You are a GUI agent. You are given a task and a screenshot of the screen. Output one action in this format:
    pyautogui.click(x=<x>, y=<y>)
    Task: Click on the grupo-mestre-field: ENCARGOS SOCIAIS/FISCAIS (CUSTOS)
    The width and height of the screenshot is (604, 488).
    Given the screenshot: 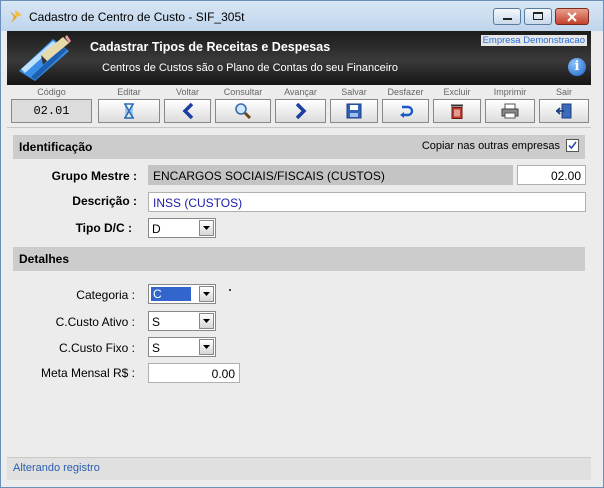 What is the action you would take?
    pyautogui.click(x=330, y=175)
    